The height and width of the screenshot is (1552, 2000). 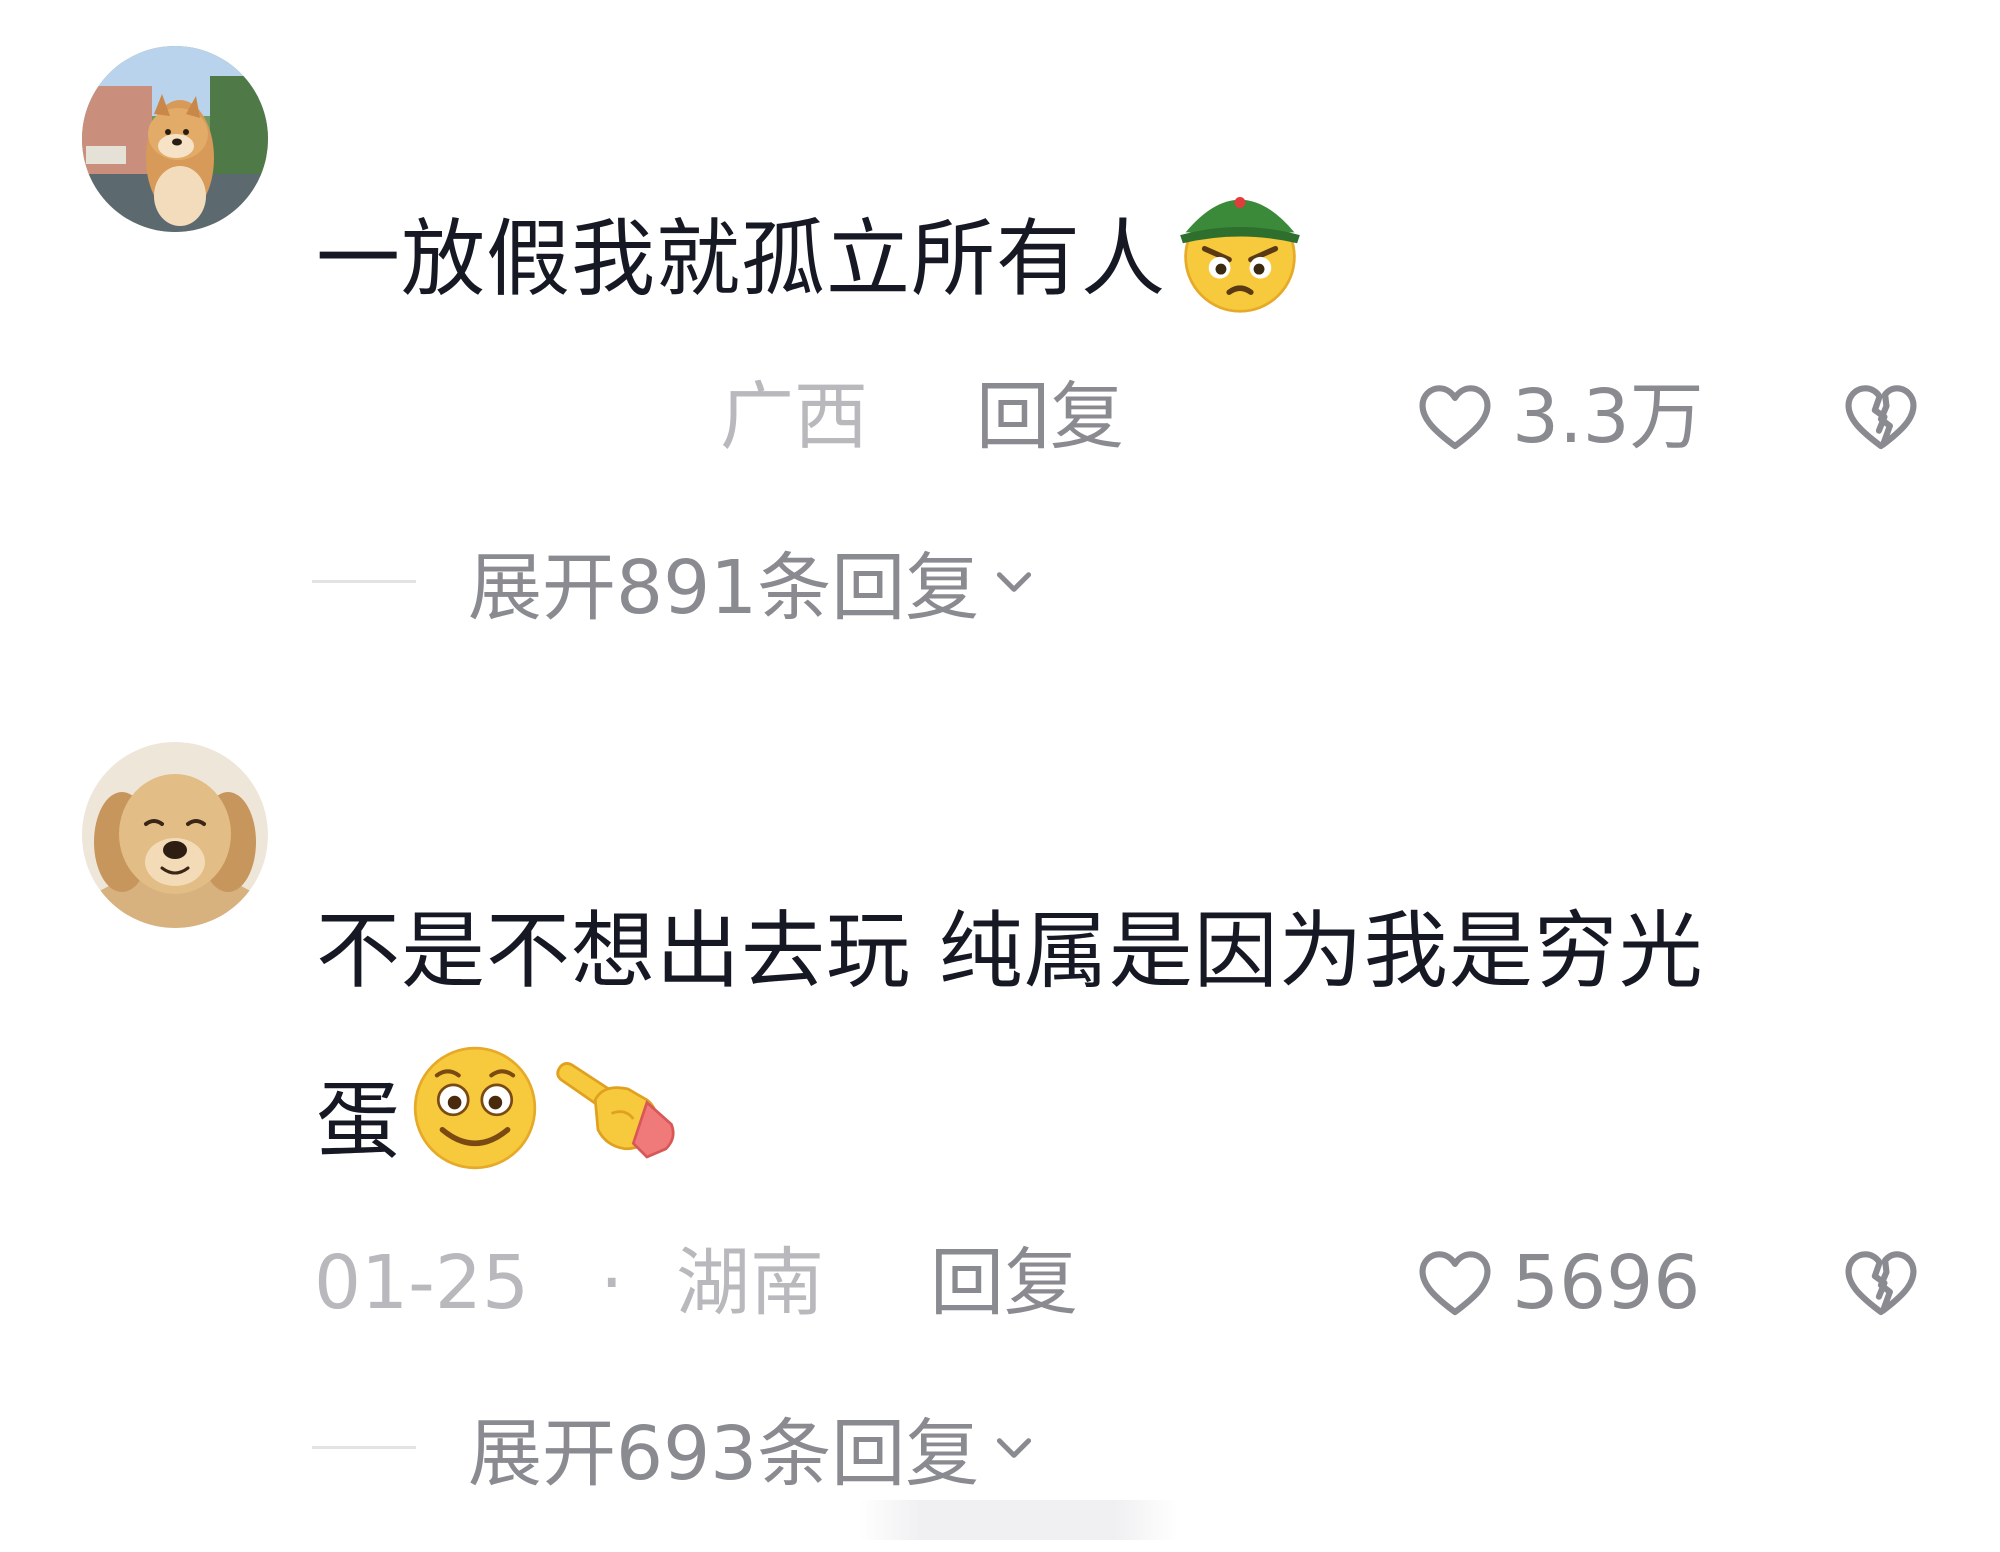 What do you see at coordinates (1606, 1283) in the screenshot?
I see `like-count: 5696` at bounding box center [1606, 1283].